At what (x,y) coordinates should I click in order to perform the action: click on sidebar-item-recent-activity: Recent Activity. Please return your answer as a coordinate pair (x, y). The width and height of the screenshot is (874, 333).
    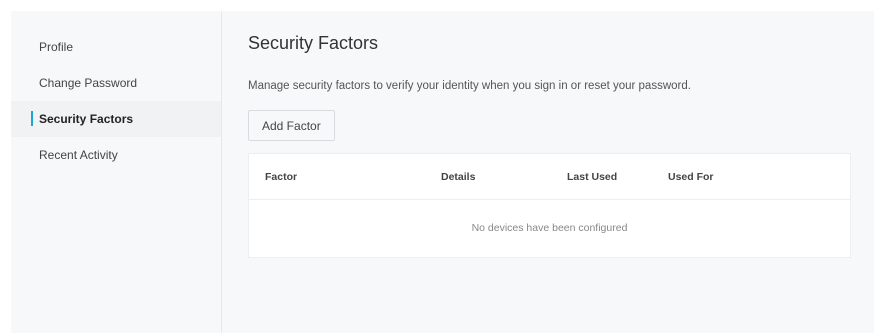
    Looking at the image, I should click on (116, 155).